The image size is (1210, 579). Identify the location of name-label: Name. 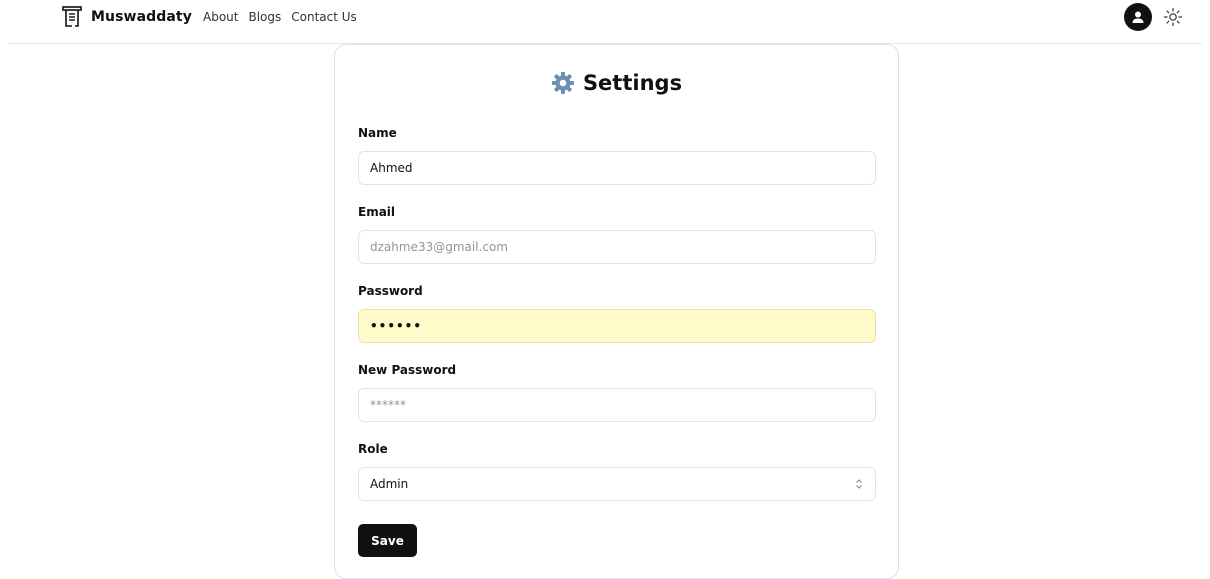
(377, 133).